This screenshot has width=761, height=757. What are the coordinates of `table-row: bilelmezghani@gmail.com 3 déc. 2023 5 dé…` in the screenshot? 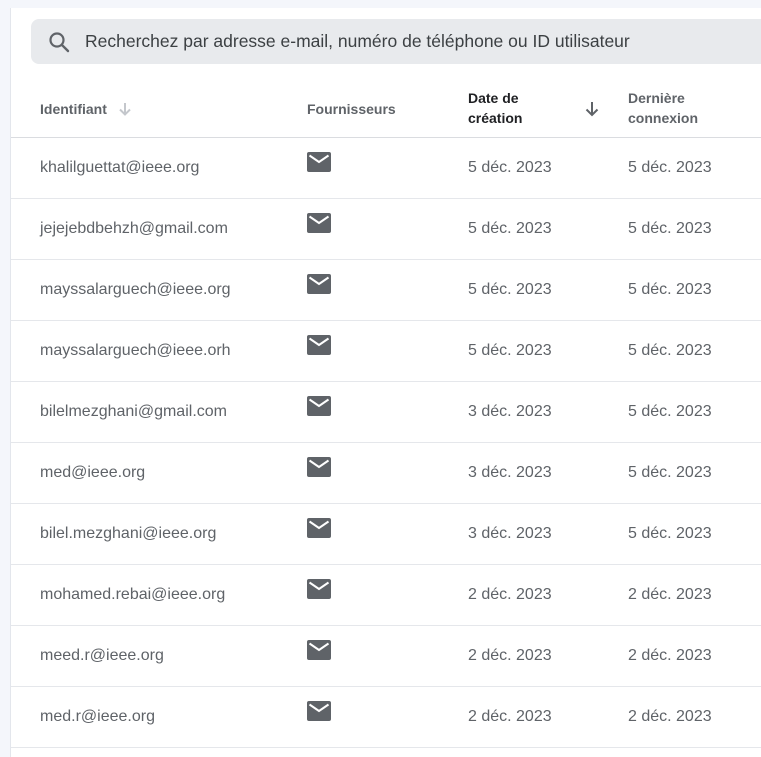 It's located at (386, 412).